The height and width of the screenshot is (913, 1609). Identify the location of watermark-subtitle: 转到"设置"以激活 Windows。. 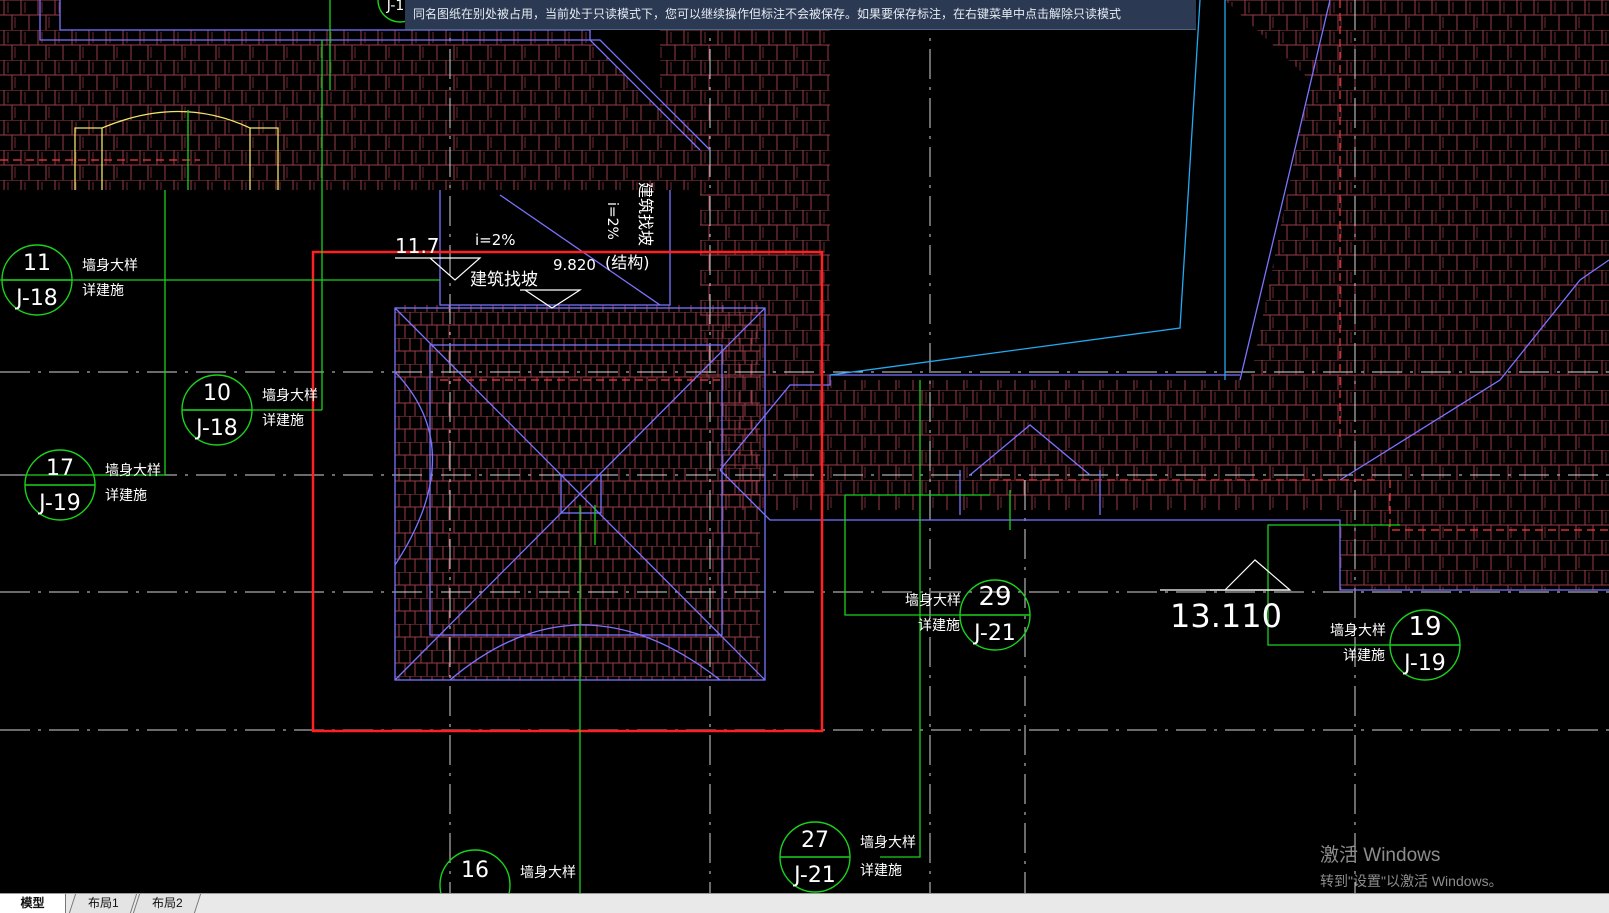
(1411, 881).